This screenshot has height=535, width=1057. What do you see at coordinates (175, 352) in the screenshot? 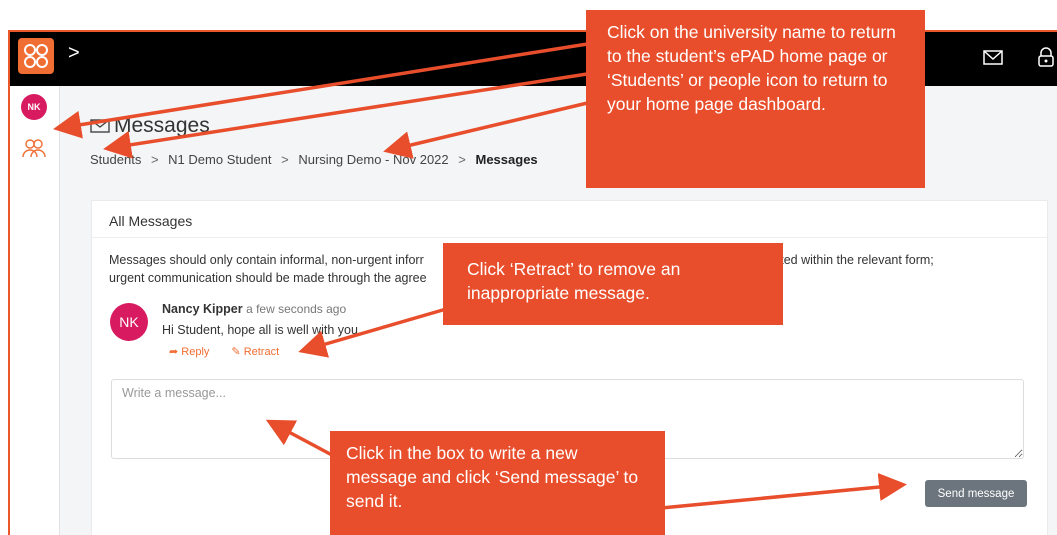
I see `reply-icon: ➦` at bounding box center [175, 352].